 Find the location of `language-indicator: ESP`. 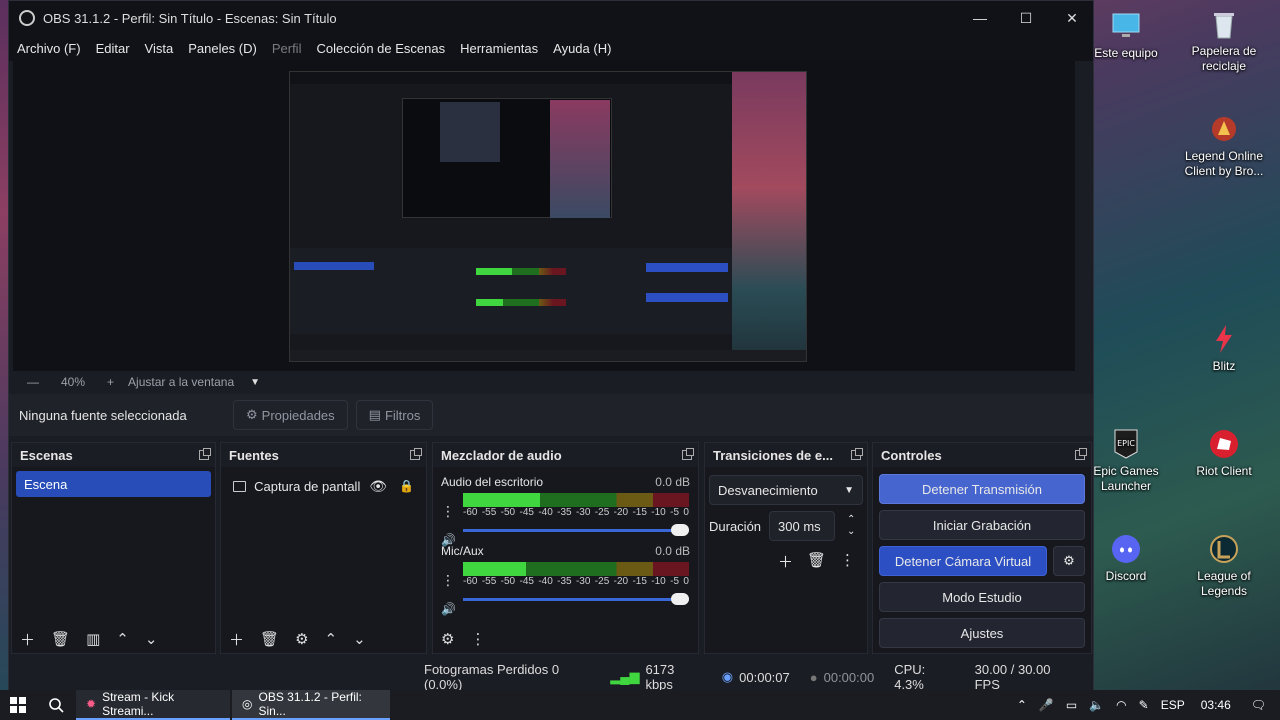

language-indicator: ESP is located at coordinates (1173, 705).